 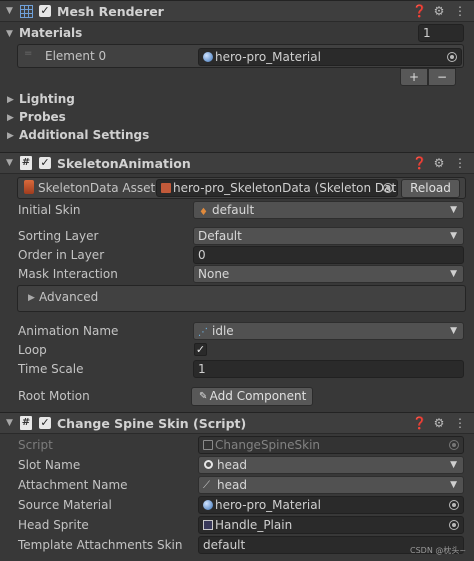 I want to click on materials-fold-icon: ▼, so click(x=9, y=34).